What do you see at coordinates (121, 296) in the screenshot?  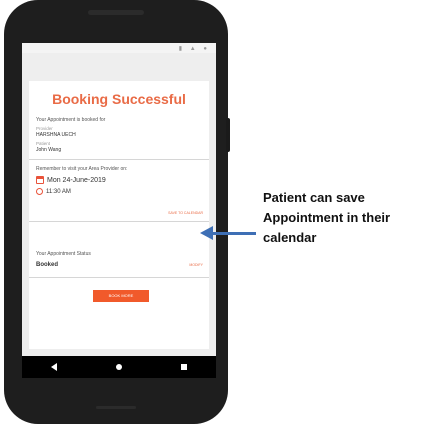 I see `book-more-button: BOOK MORE` at bounding box center [121, 296].